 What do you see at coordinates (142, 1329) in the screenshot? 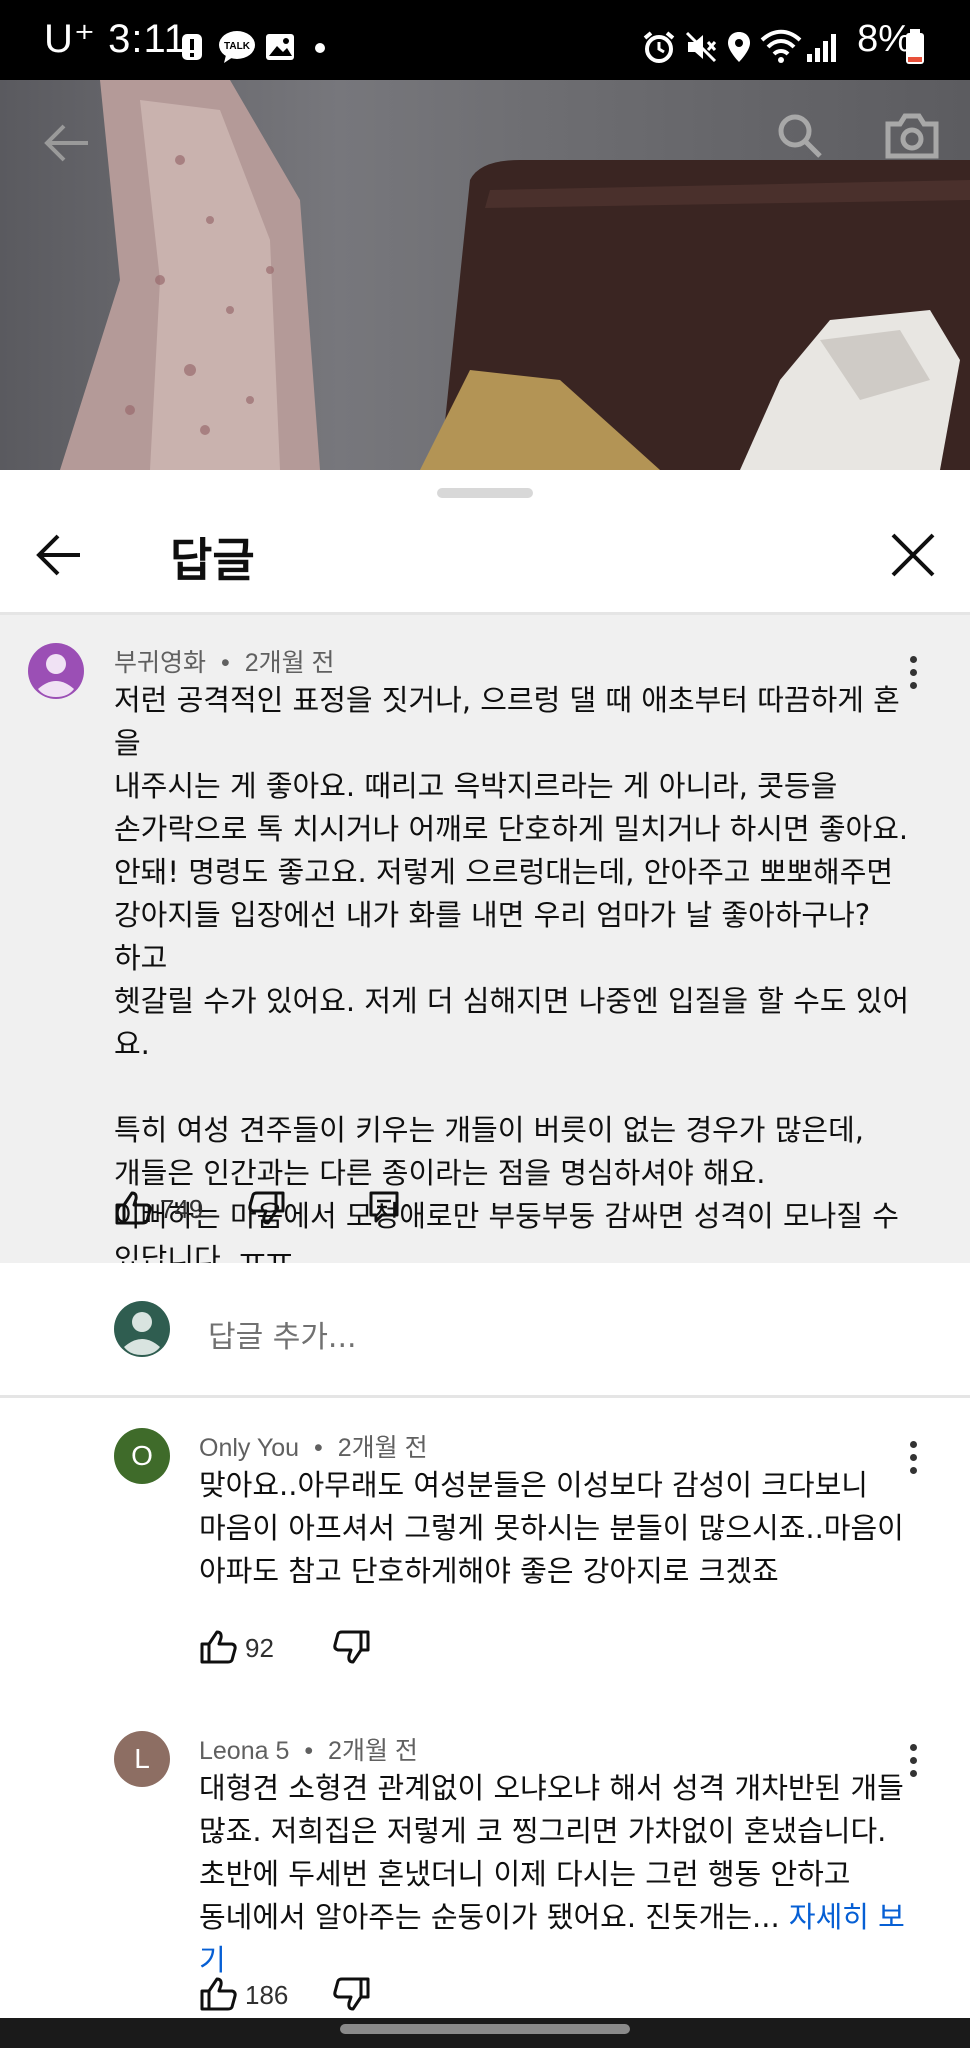
I see `user-avatar` at bounding box center [142, 1329].